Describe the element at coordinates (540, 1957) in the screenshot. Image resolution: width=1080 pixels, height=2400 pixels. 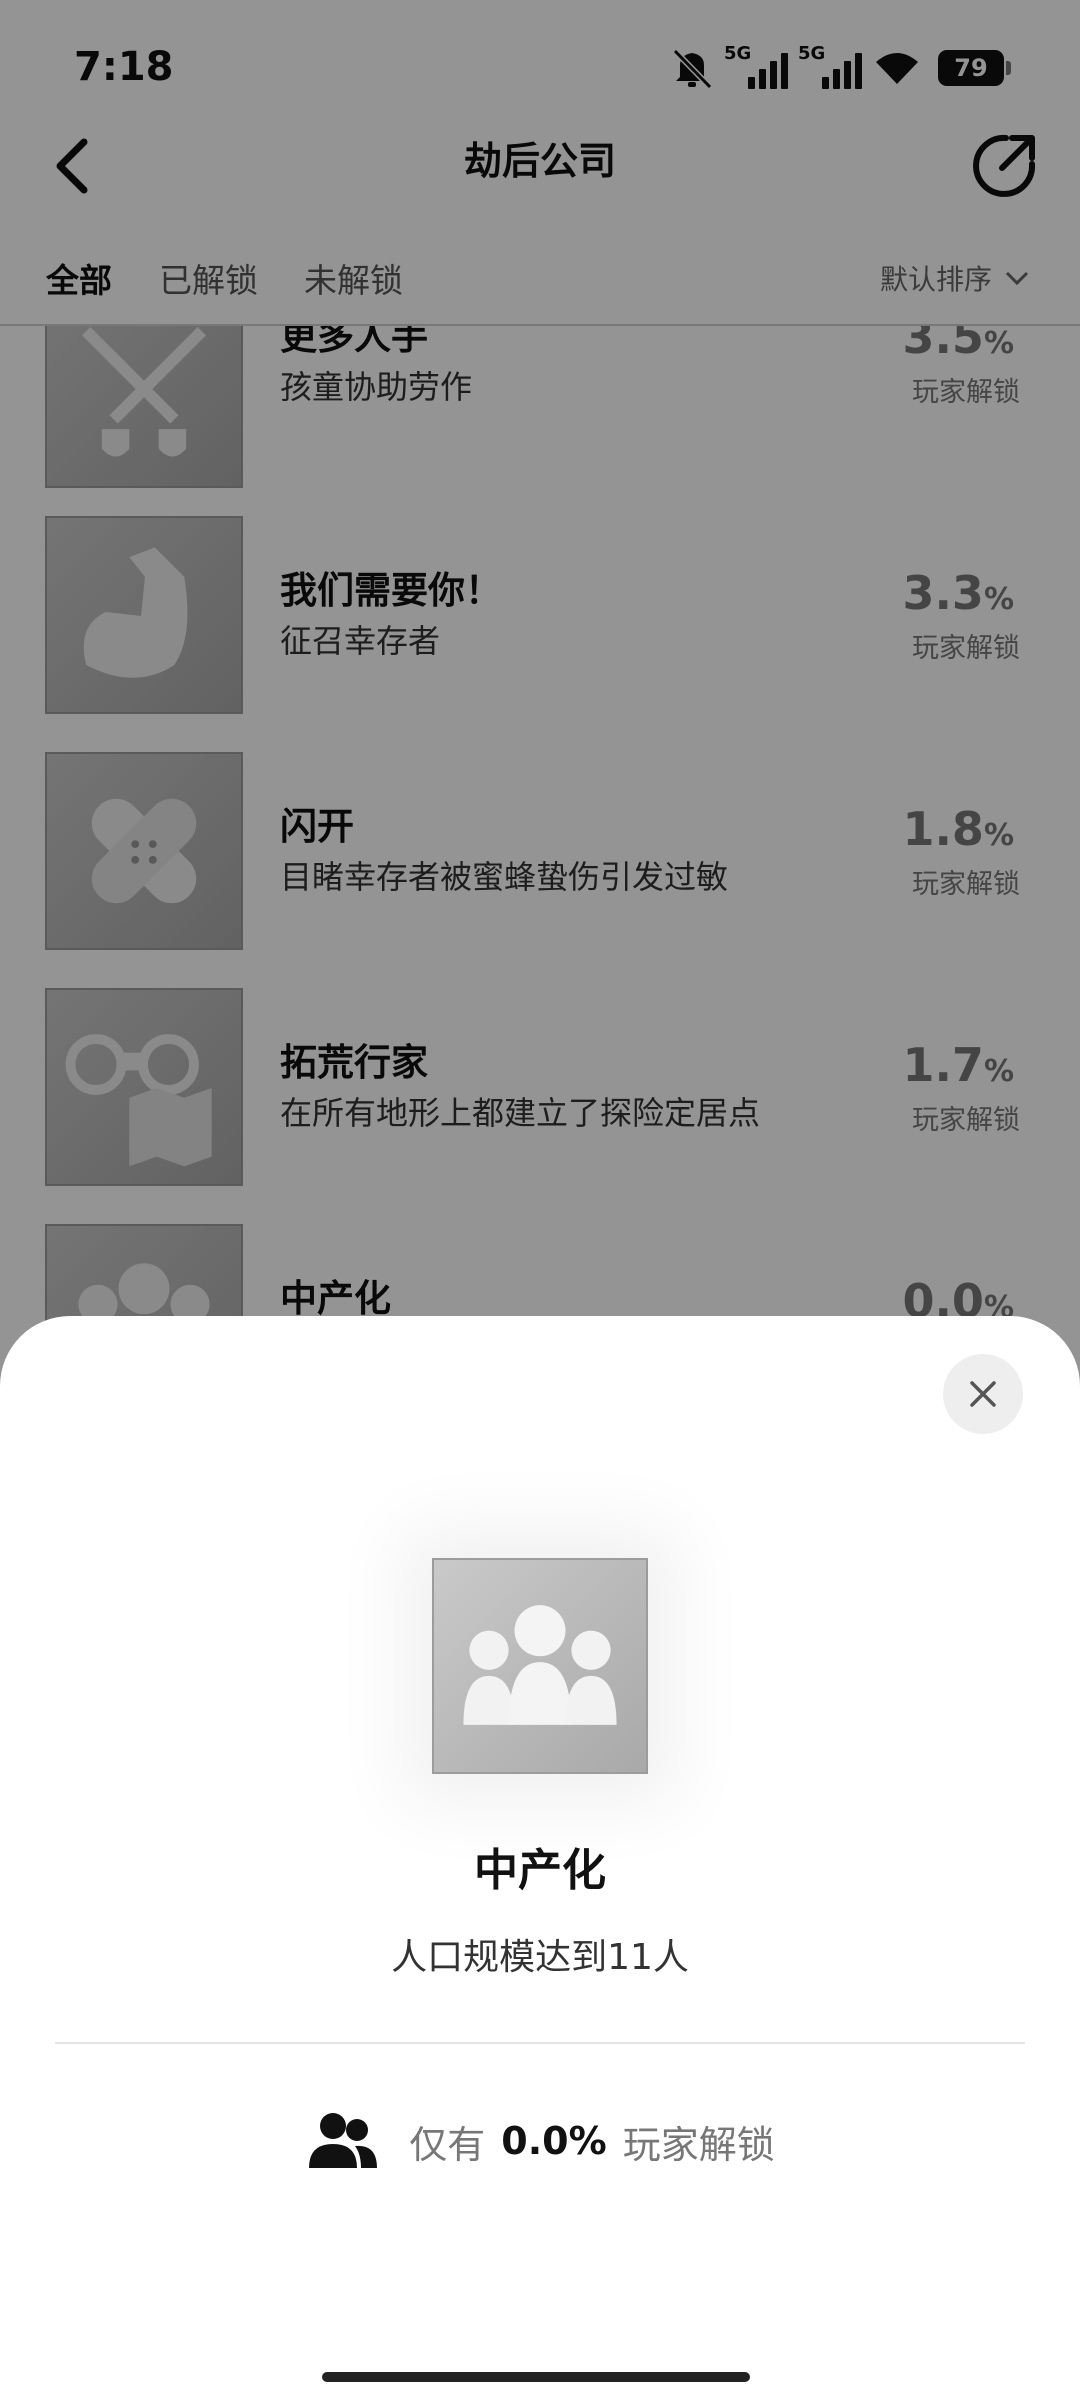
I see `achievement-desc: 人口规模达到11人` at that location.